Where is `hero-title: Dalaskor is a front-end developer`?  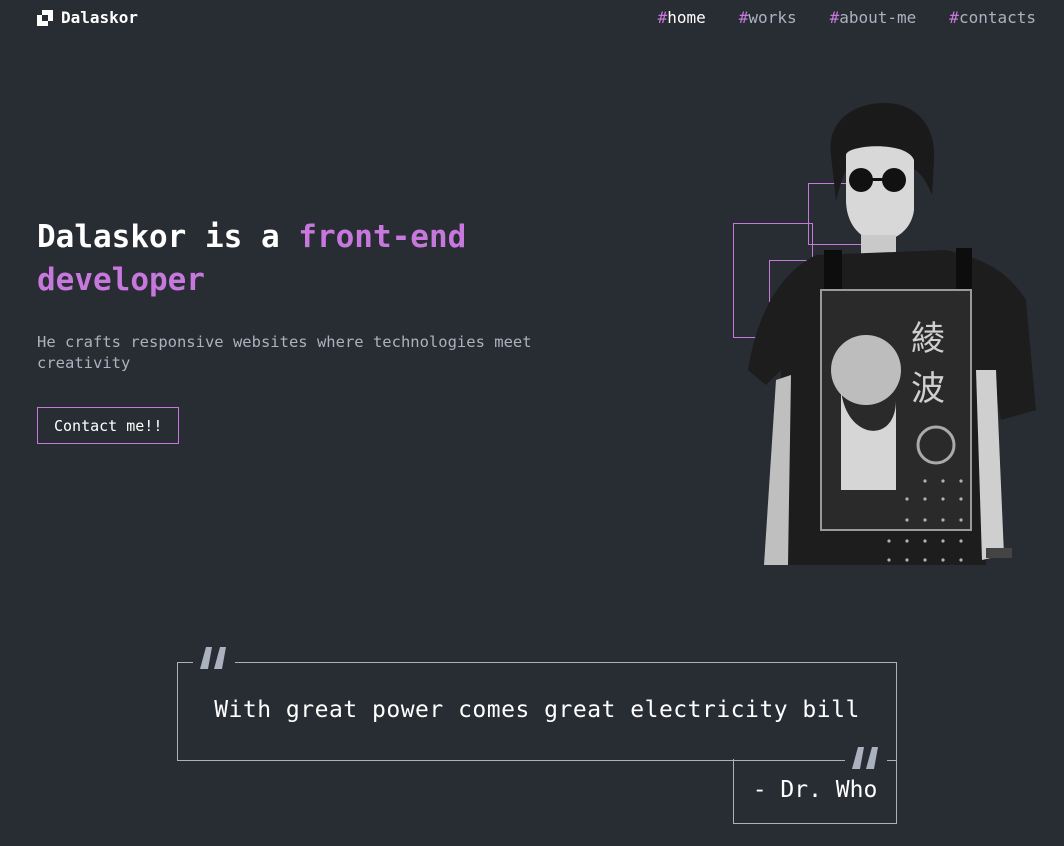
hero-title: Dalaskor is a front-end developer is located at coordinates (317, 259).